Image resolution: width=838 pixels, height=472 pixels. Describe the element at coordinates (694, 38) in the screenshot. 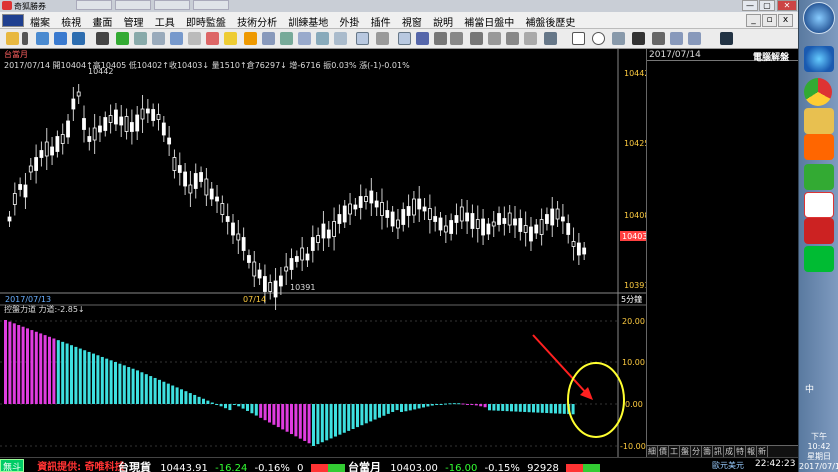

I see `compress-icon` at that location.